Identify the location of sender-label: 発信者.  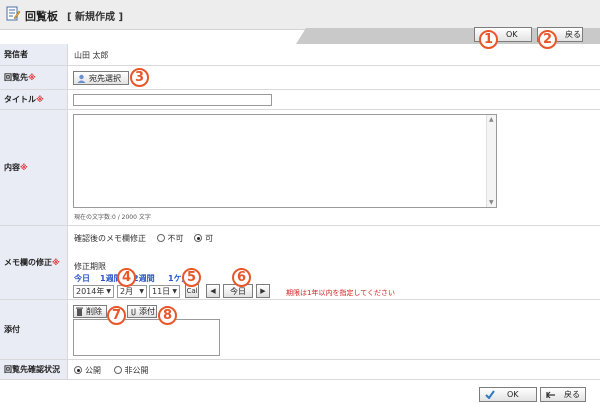
(34, 54).